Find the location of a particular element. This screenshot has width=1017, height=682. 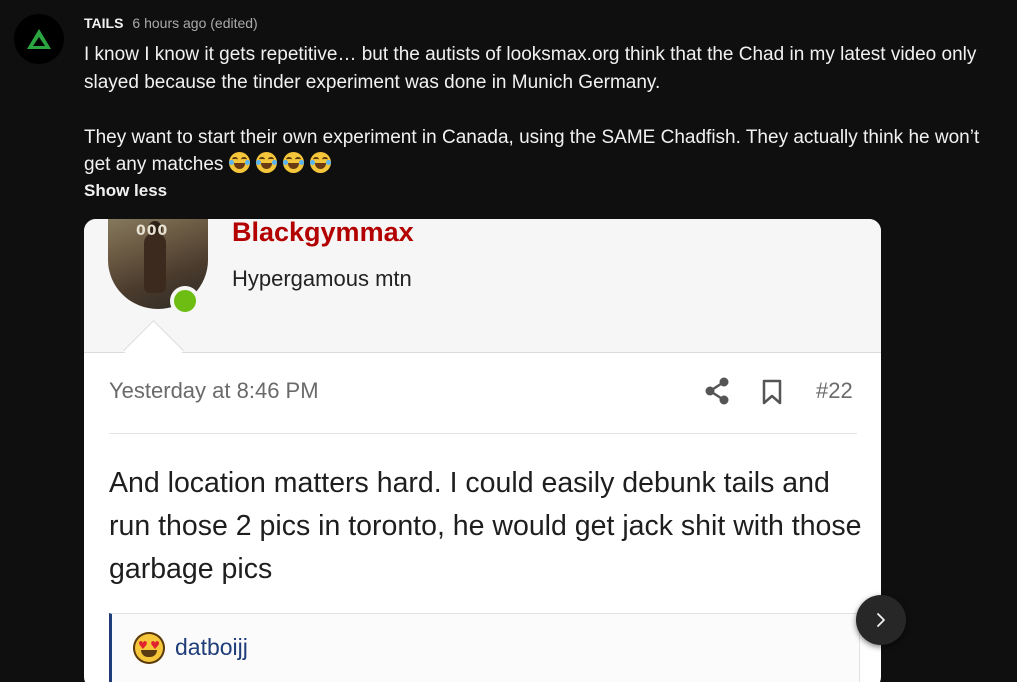

heart-eyes-emoji-icon: ♥ ♥ is located at coordinates (149, 648).